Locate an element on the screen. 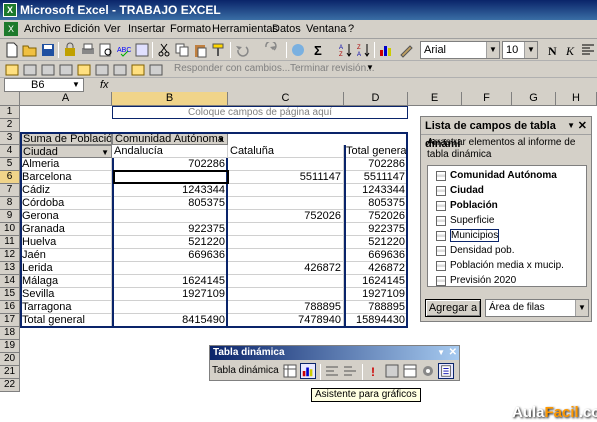 The height and width of the screenshot is (422, 597). select-all-corner is located at coordinates (10, 99).